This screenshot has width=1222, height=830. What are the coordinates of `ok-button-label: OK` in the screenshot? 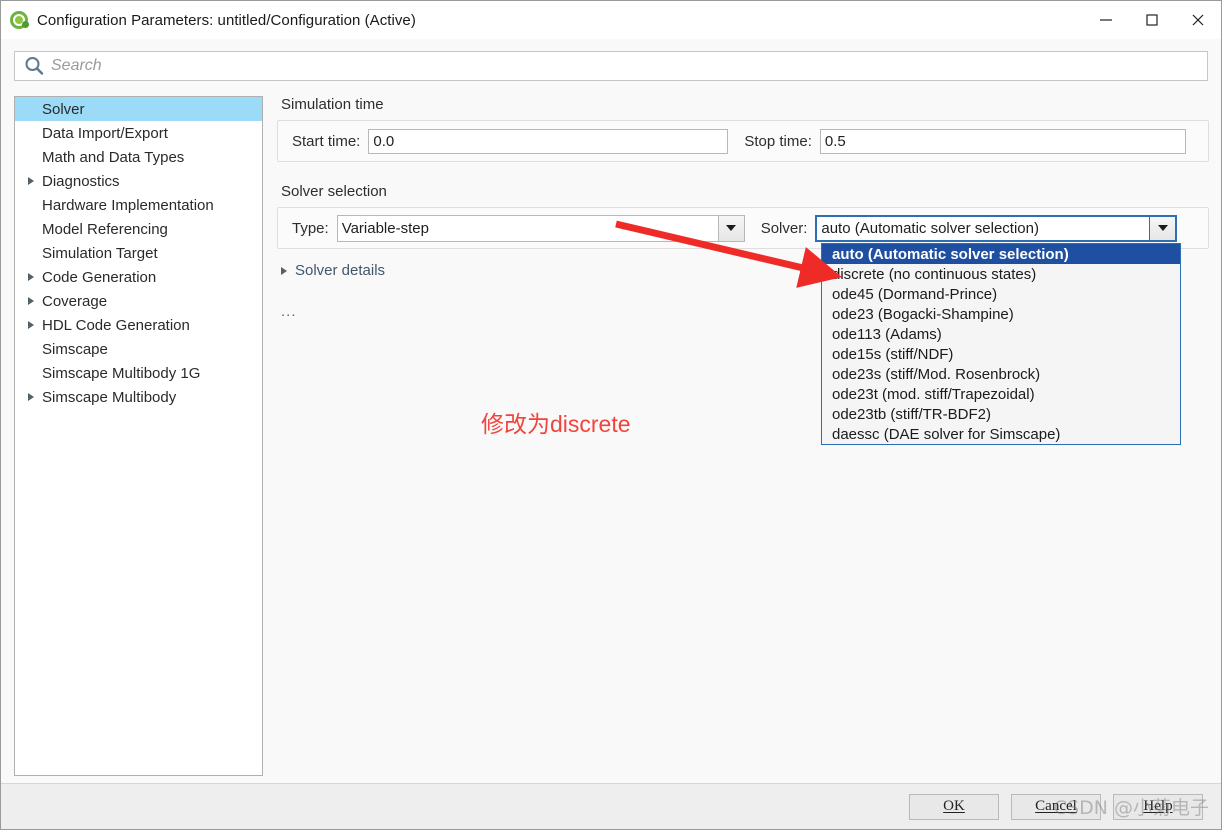 It's located at (954, 806).